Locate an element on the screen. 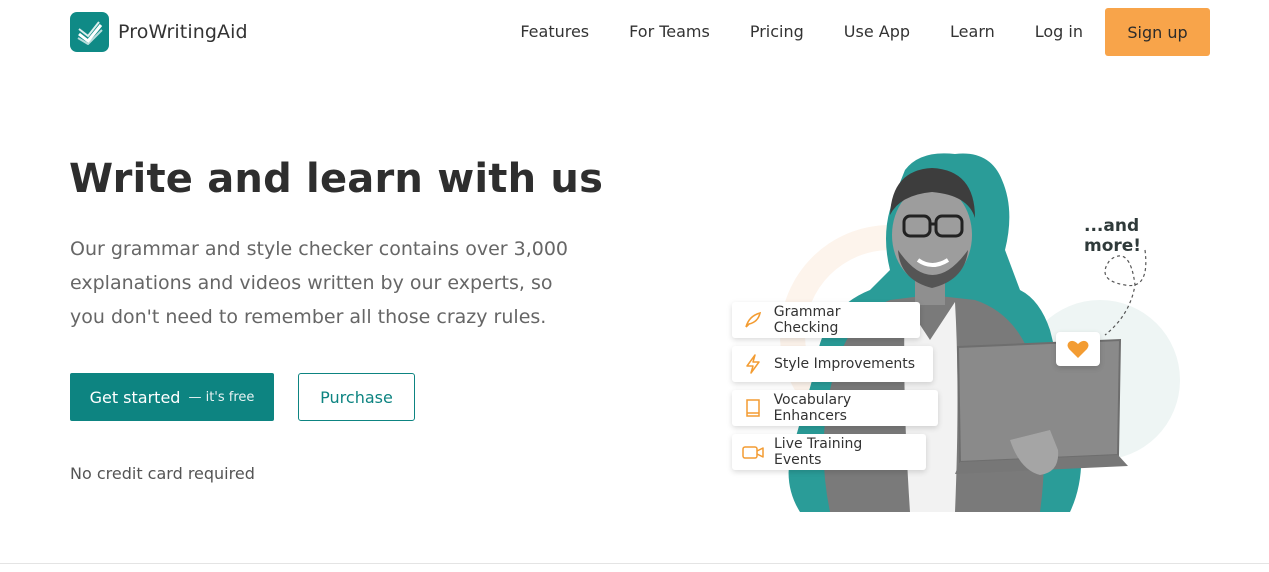  heart-badge is located at coordinates (1078, 349).